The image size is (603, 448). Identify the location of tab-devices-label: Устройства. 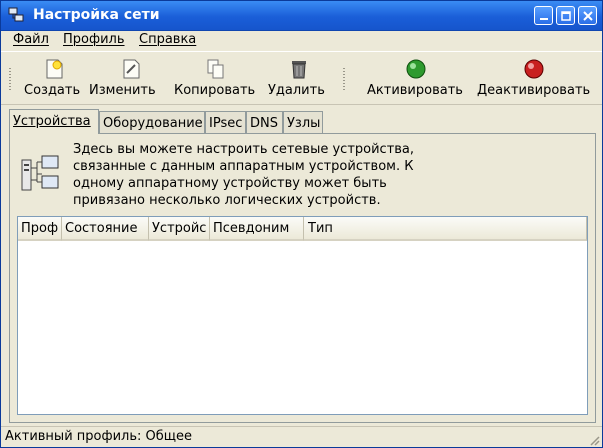
(52, 121).